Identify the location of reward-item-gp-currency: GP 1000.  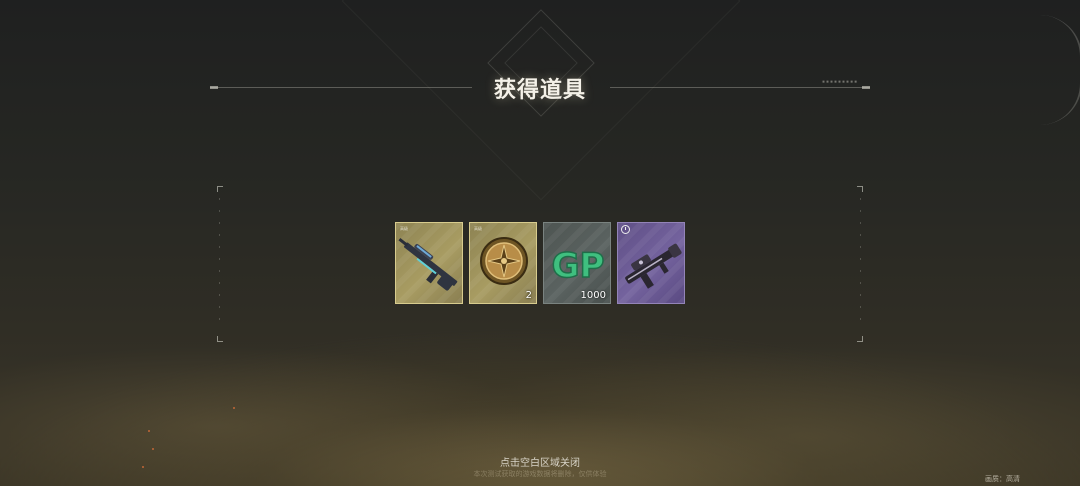
(577, 263).